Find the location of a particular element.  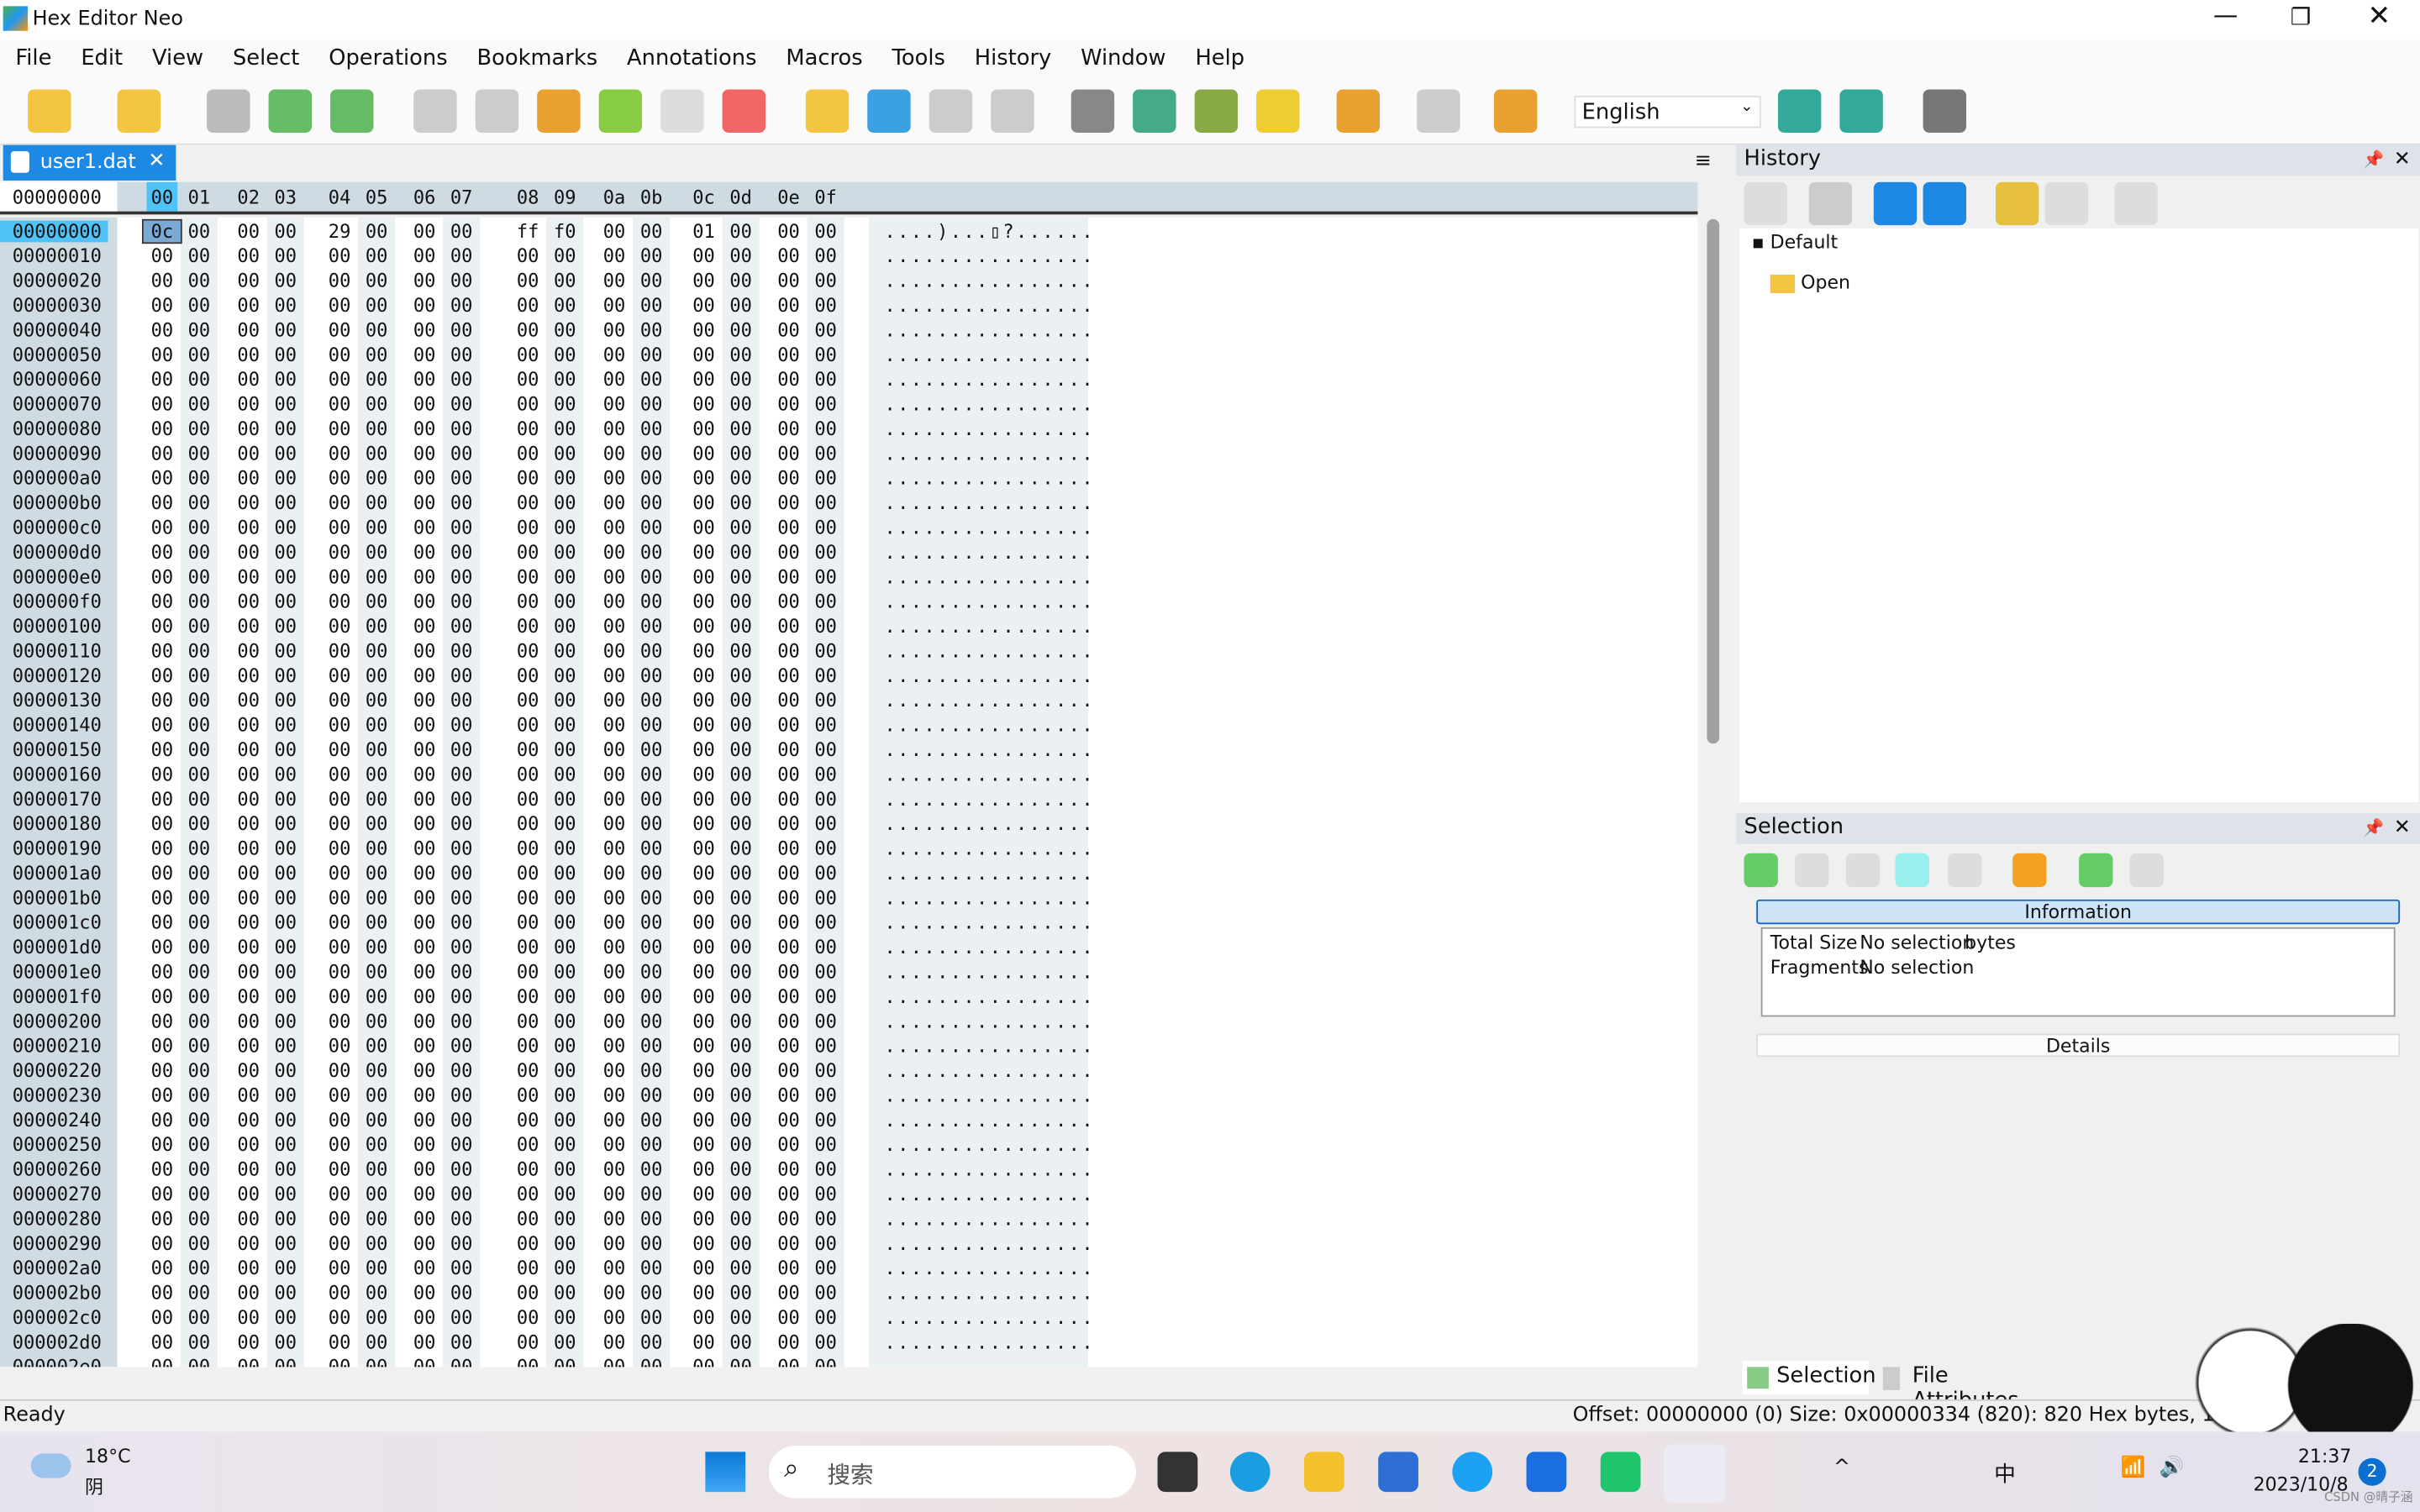

erase-icon is located at coordinates (744, 111).